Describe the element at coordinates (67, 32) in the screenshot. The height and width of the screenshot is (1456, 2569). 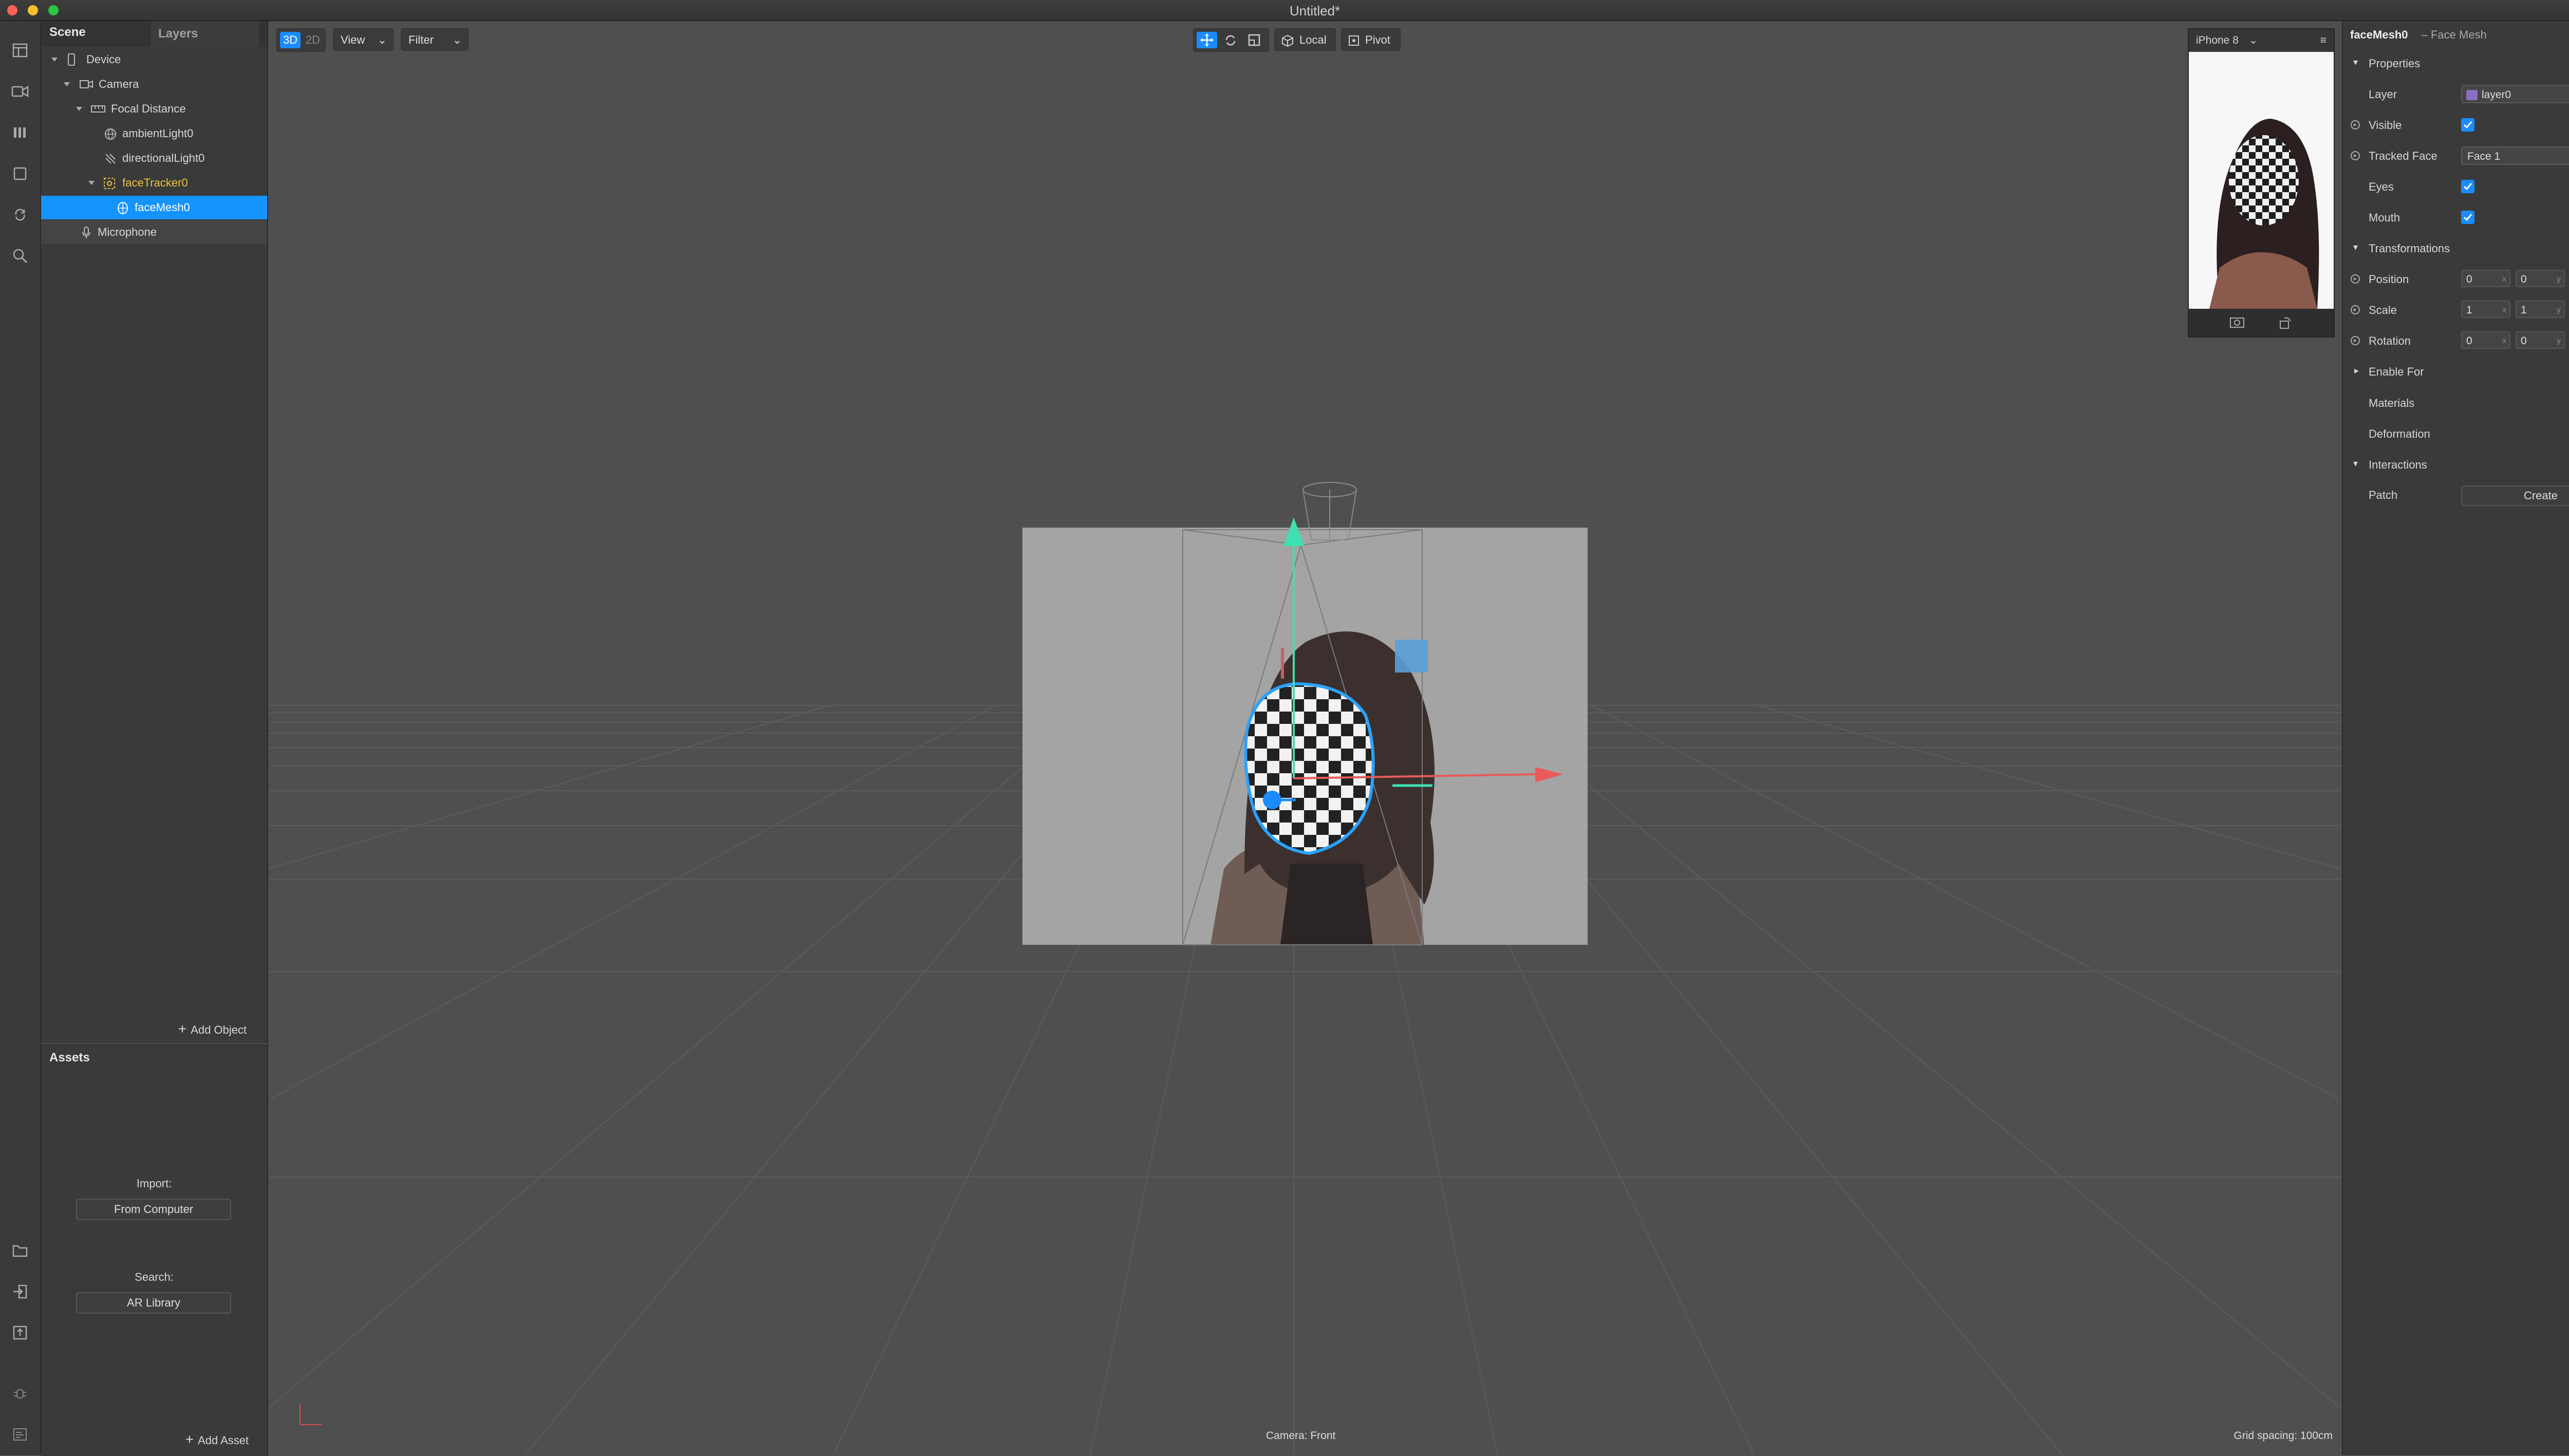
I see `tab-scene: Scene` at that location.